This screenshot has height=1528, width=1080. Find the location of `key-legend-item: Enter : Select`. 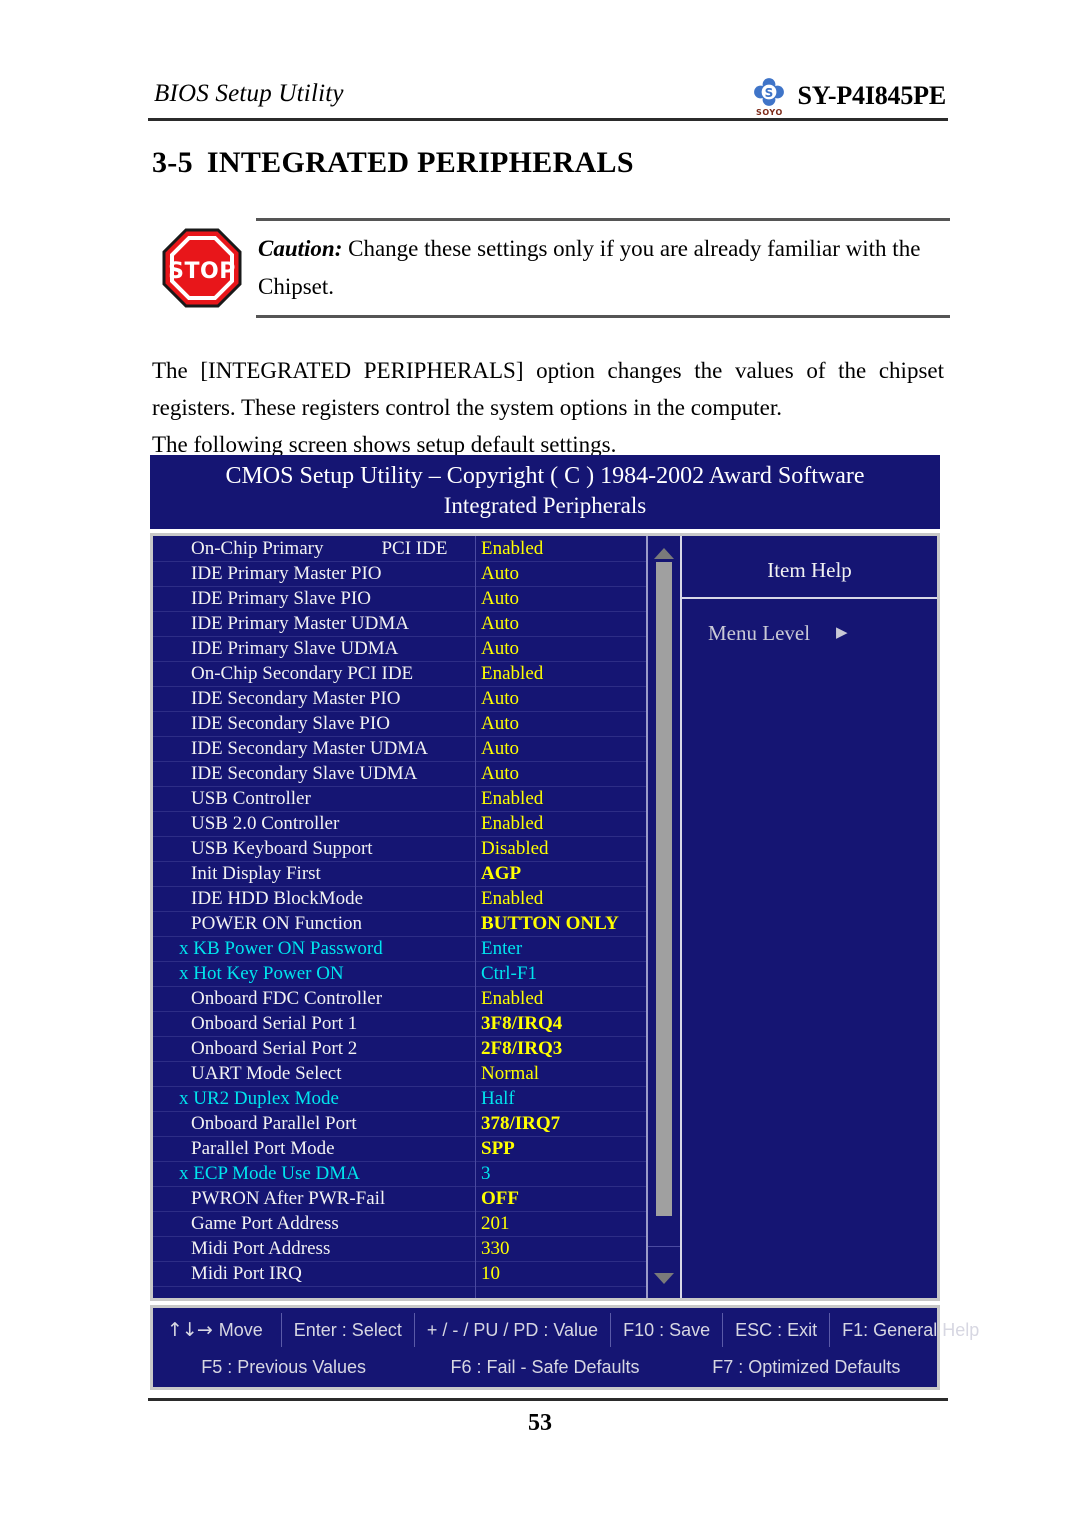

key-legend-item: Enter : Select is located at coordinates (348, 1330).